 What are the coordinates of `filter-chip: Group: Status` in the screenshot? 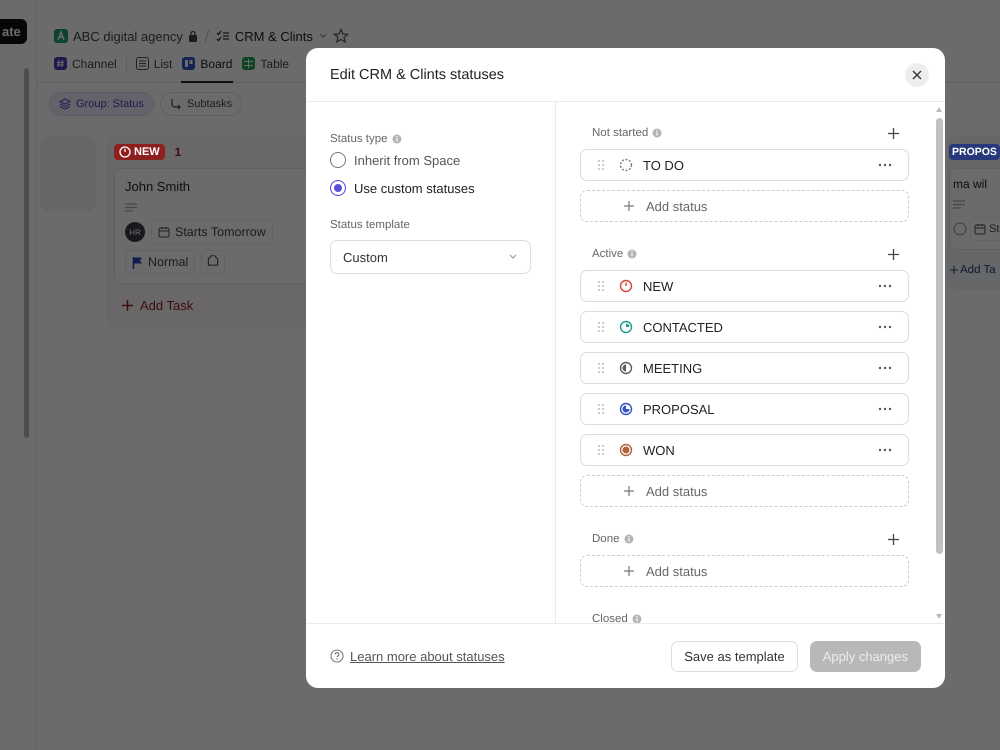 It's located at (101, 104).